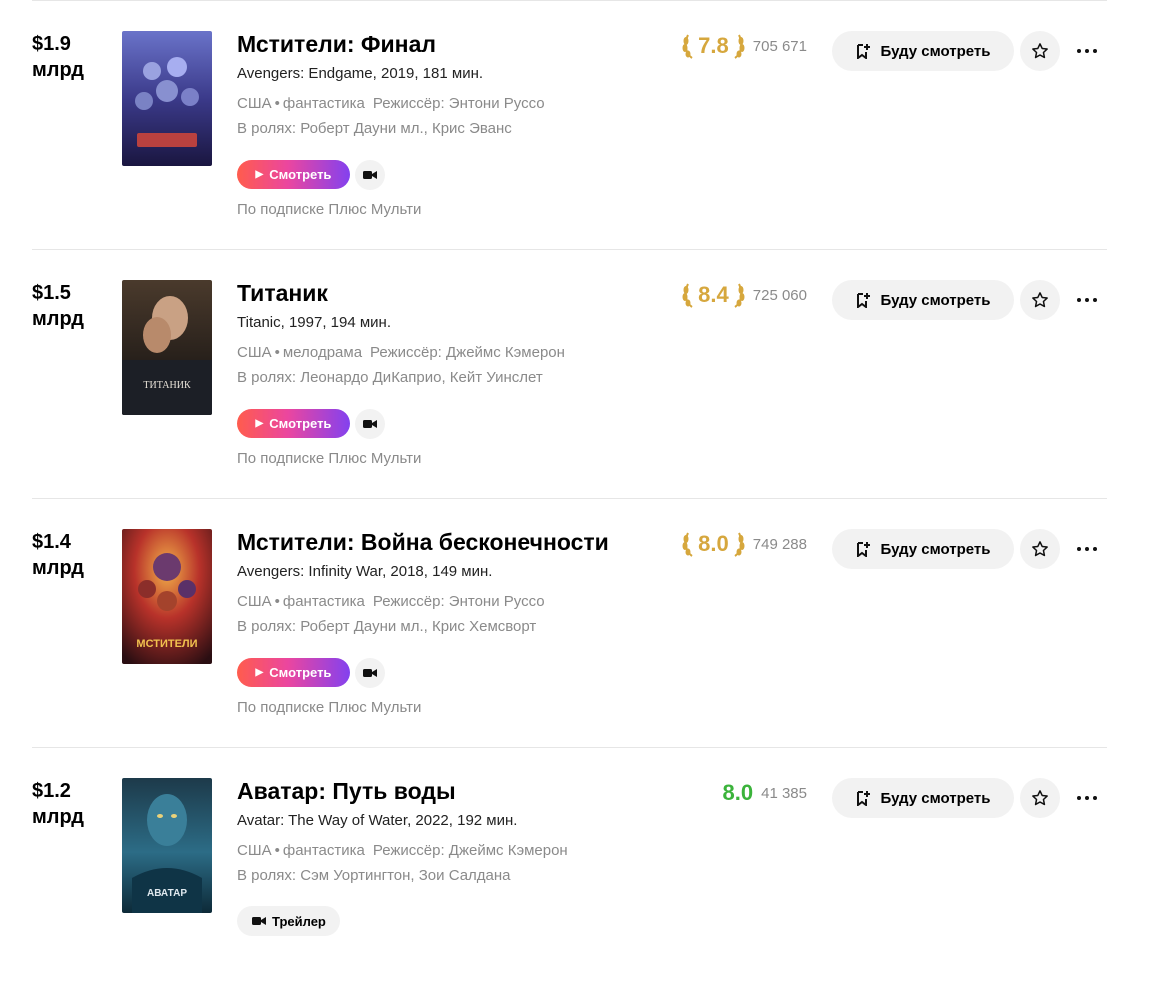 The width and height of the screenshot is (1174, 996). Describe the element at coordinates (713, 543) in the screenshot. I see `rating-value: 8.0` at that location.